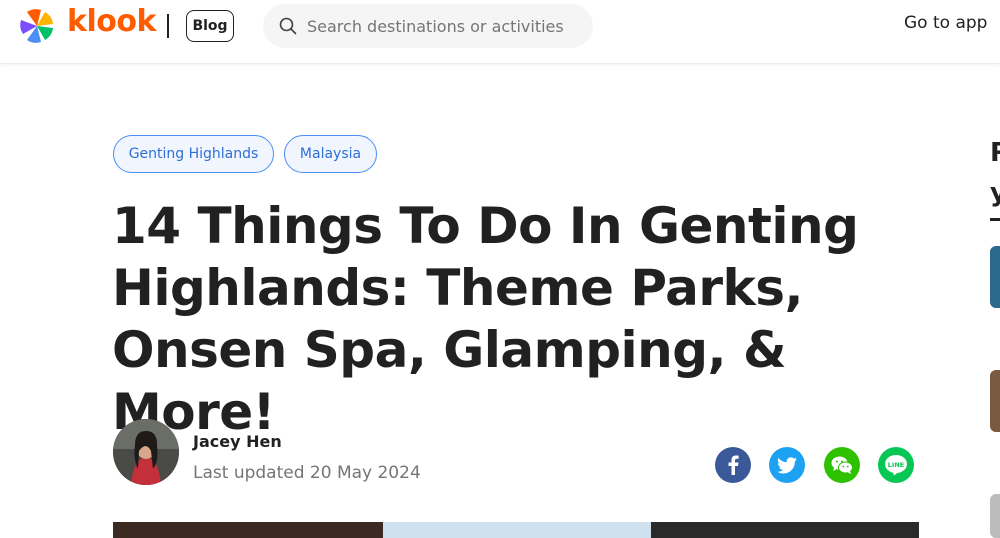  I want to click on author-avatar, so click(146, 452).